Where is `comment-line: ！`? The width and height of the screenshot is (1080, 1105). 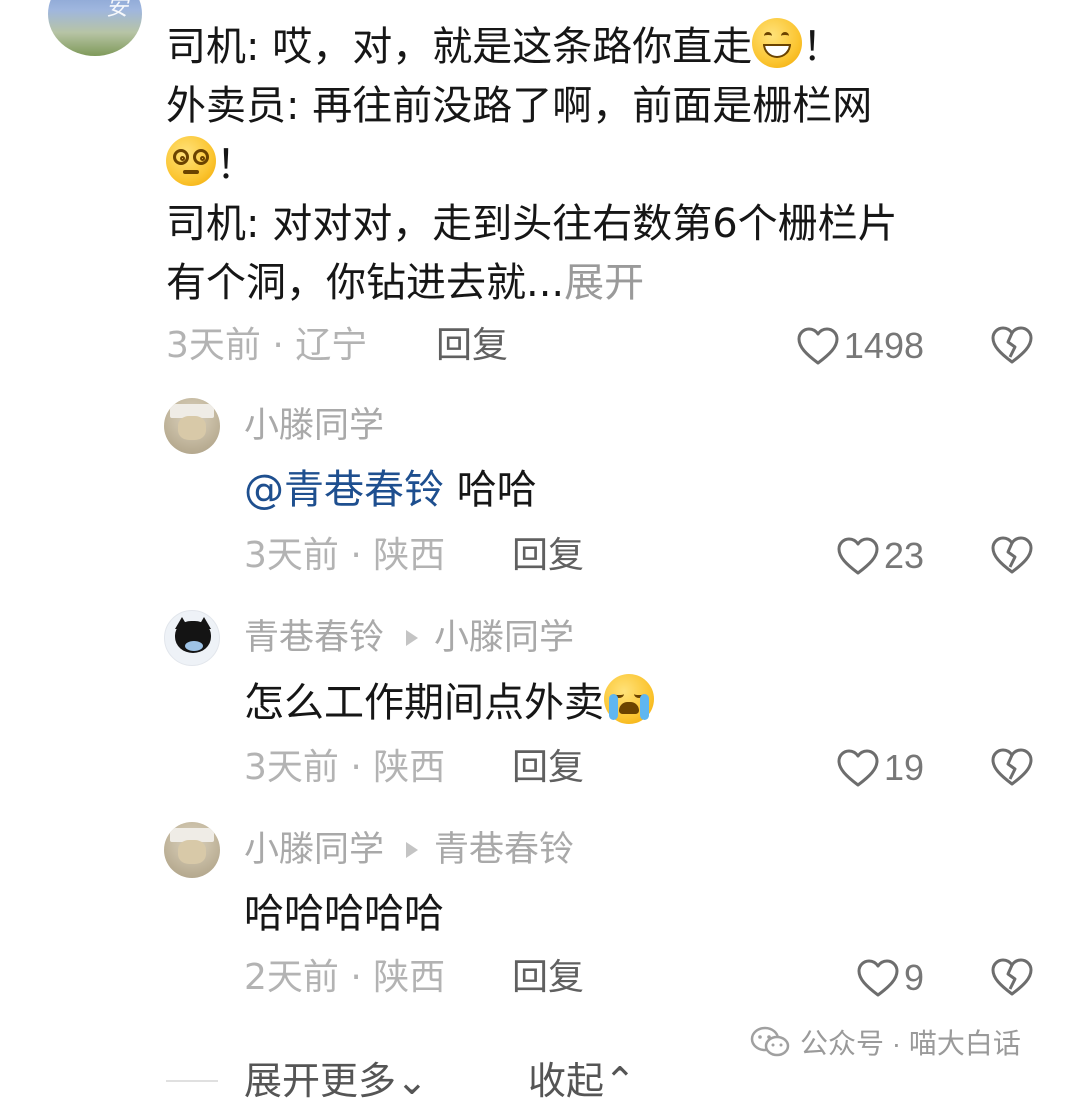 comment-line: ！ is located at coordinates (591, 165).